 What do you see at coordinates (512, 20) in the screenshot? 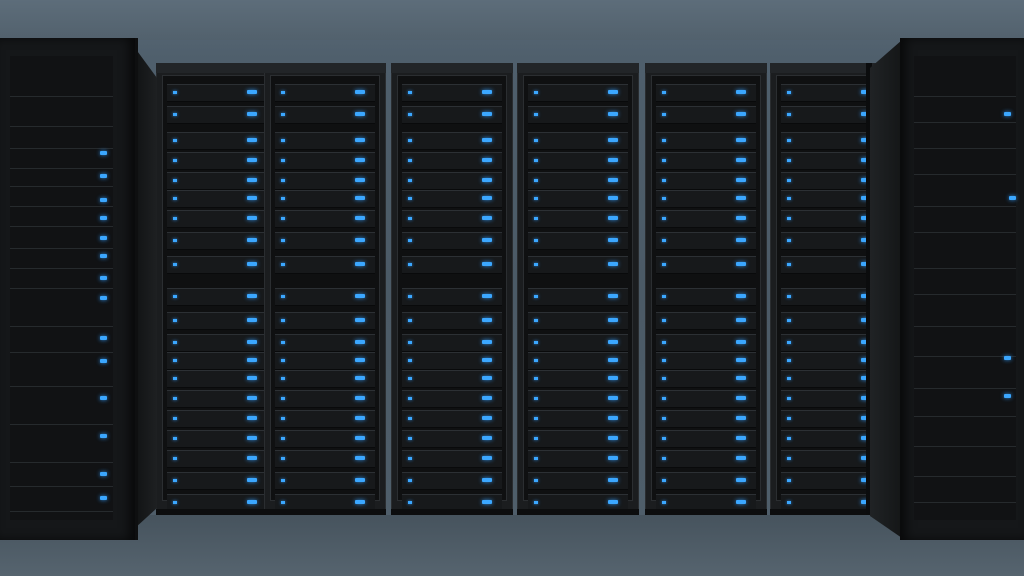
I see `ceiling` at bounding box center [512, 20].